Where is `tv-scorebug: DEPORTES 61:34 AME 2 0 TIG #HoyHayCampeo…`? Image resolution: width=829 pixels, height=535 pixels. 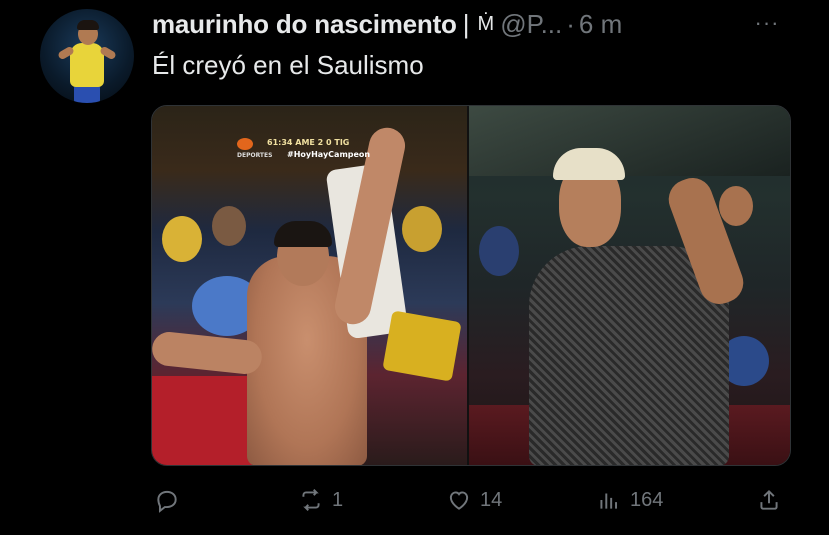
tv-scorebug: DEPORTES 61:34 AME 2 0 TIG #HoyHayCampeo… is located at coordinates (312, 149).